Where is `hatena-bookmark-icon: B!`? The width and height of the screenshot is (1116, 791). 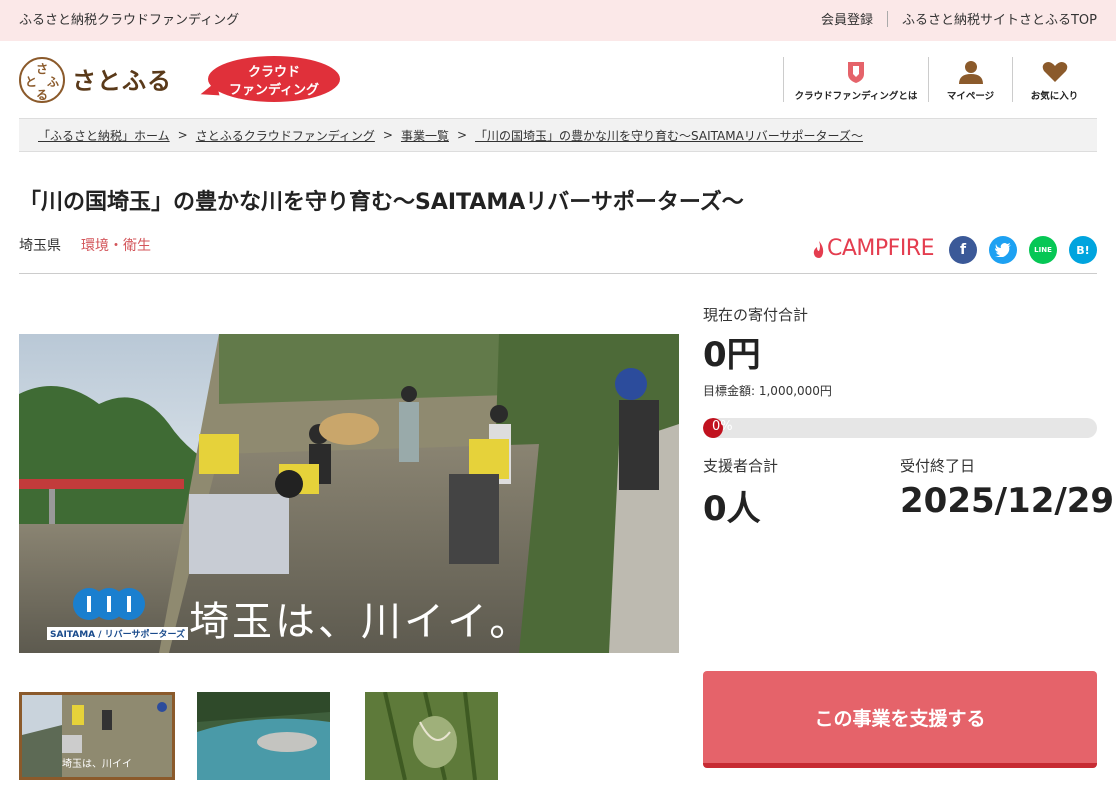 hatena-bookmark-icon: B! is located at coordinates (1083, 250).